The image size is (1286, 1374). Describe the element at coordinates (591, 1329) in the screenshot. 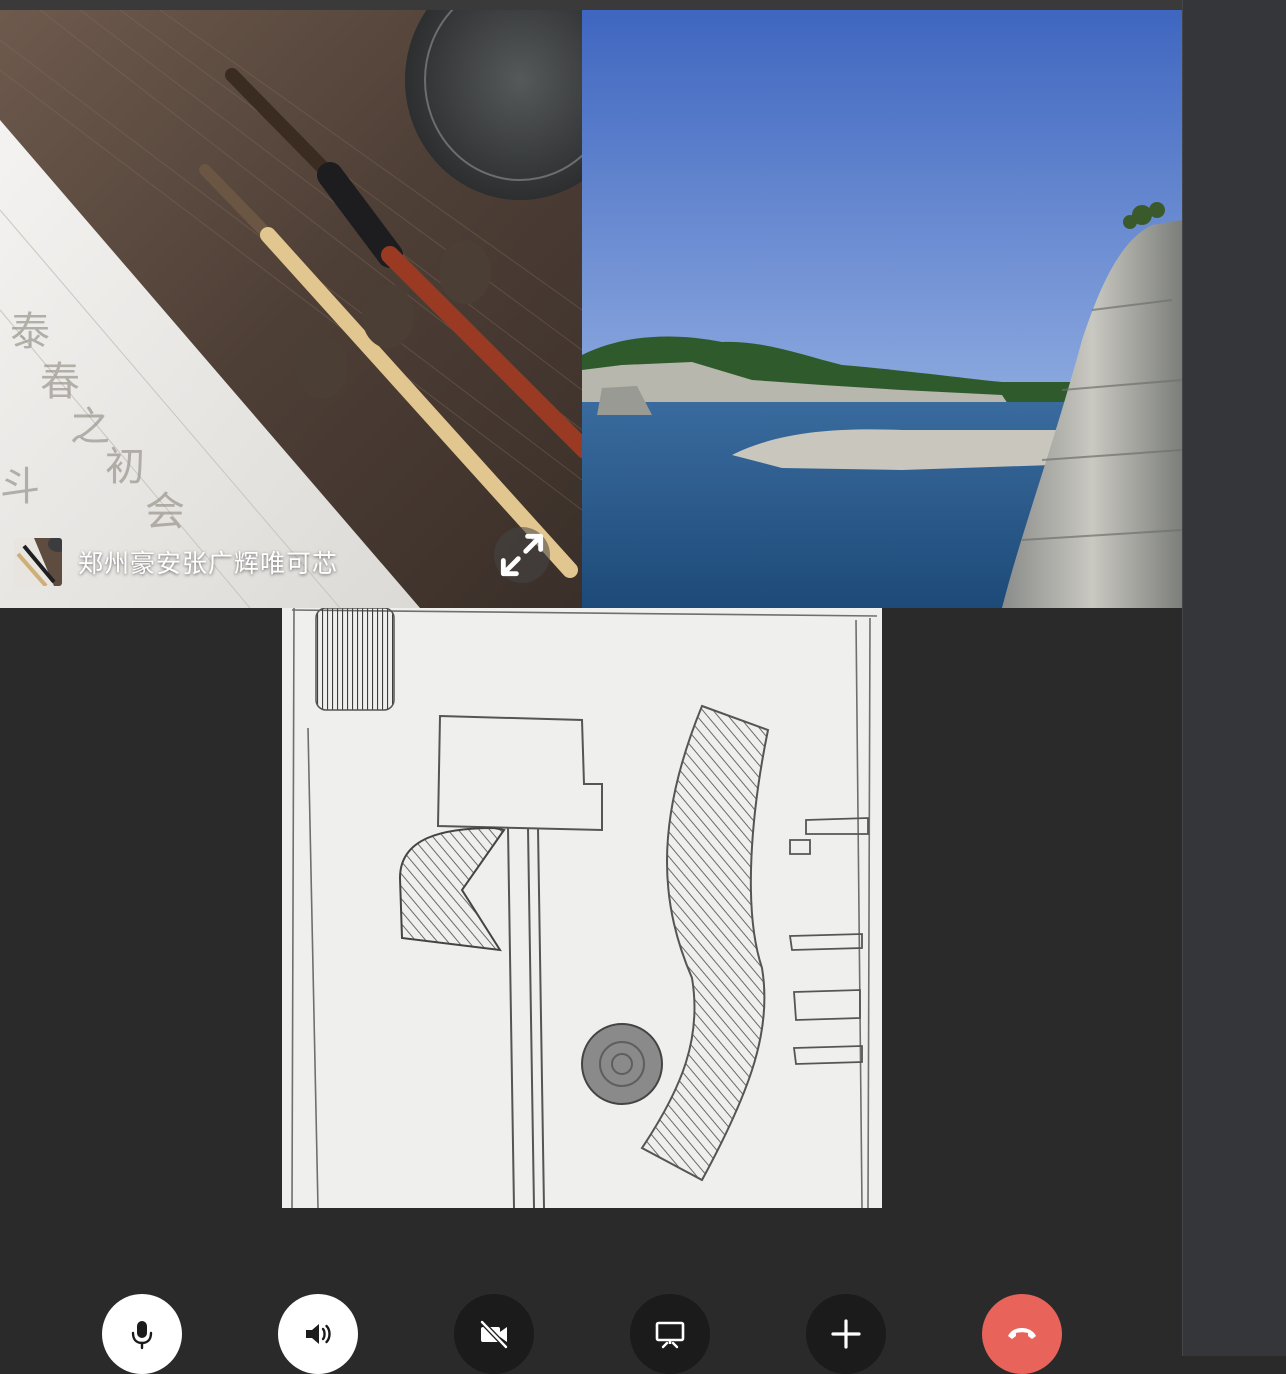

I see `call-controls-bar` at that location.